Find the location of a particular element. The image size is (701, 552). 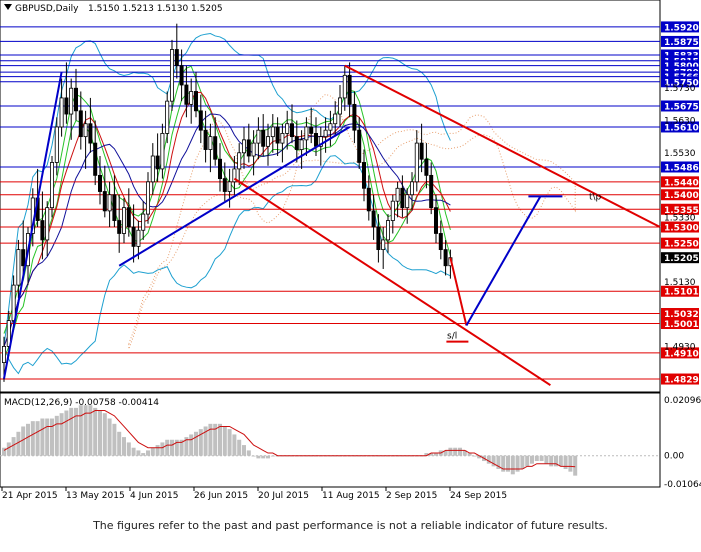

price-tag-20: 1.4829 is located at coordinates (680, 379).